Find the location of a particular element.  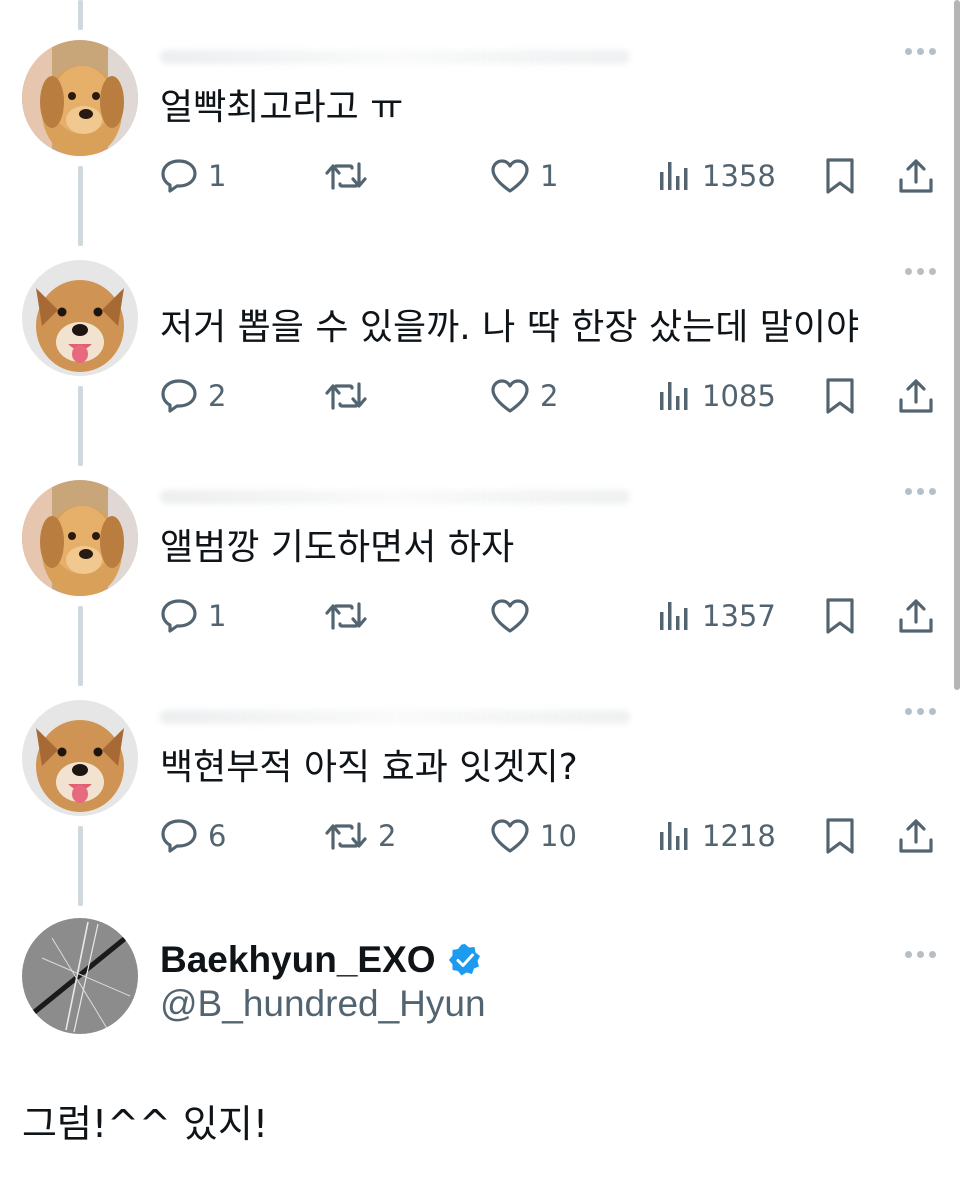

like-button: 2 is located at coordinates (524, 396).